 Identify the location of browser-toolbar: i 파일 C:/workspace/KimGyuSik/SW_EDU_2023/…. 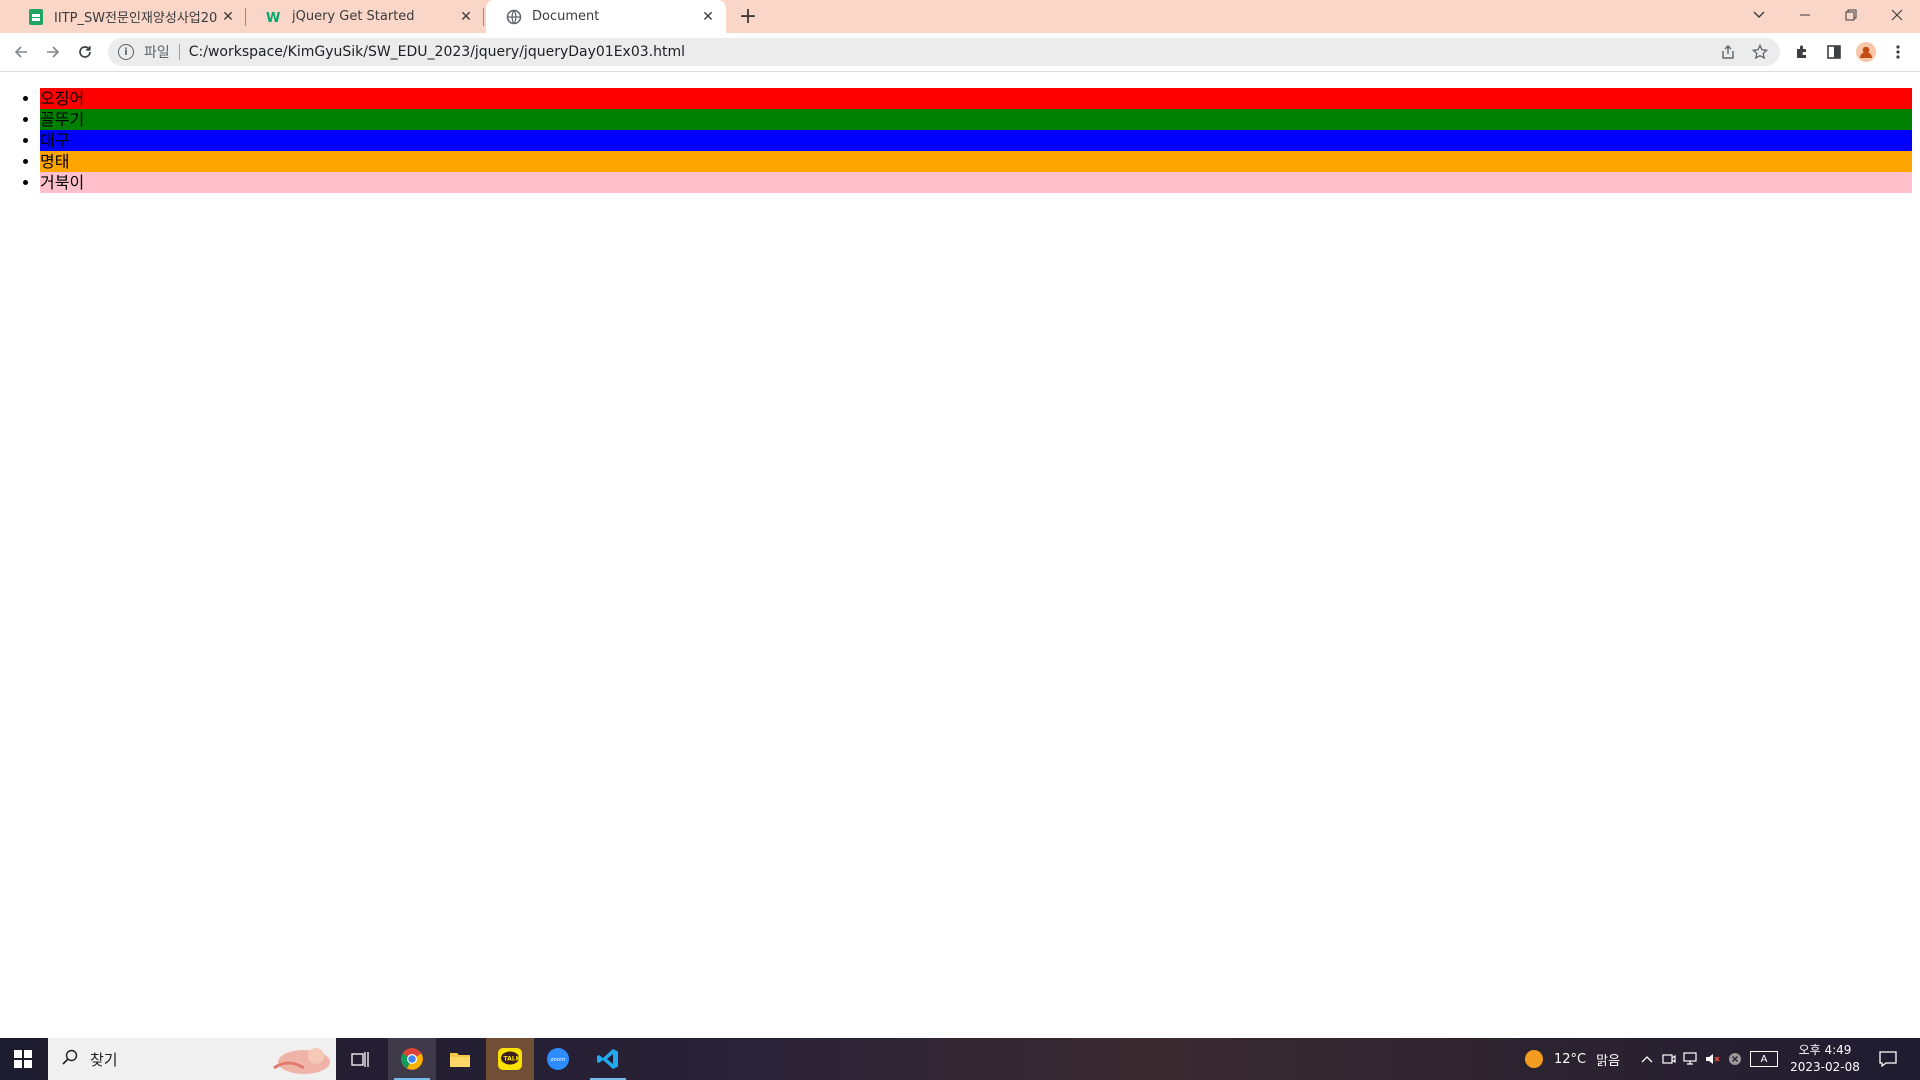
(960, 52).